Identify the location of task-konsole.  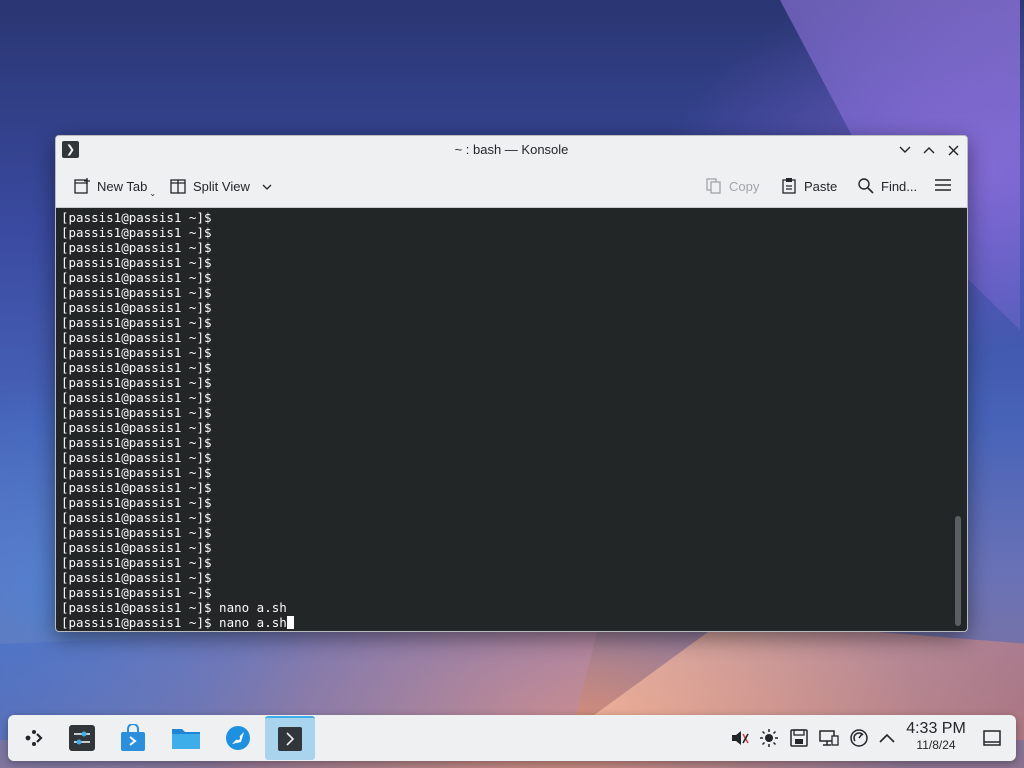
(290, 738).